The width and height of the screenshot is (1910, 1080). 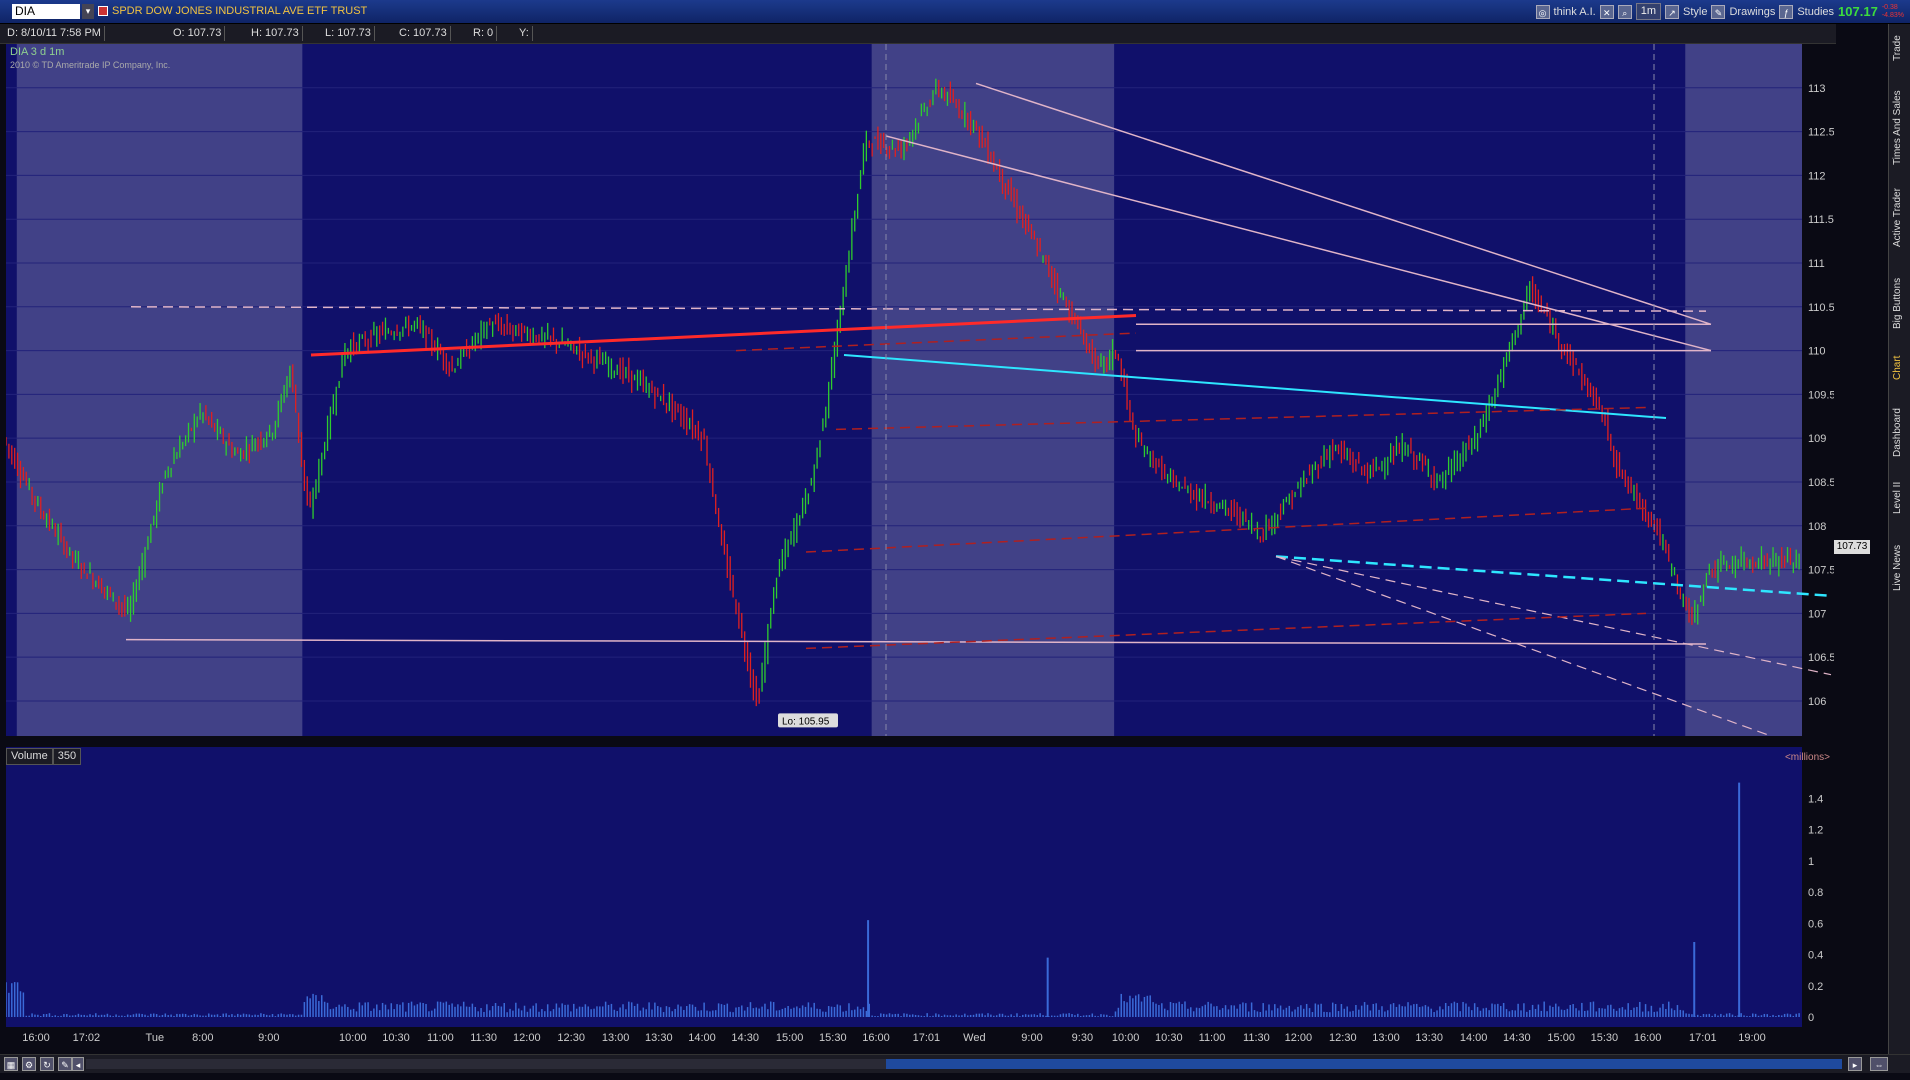 I want to click on scroll-track, so click(x=964, y=1064).